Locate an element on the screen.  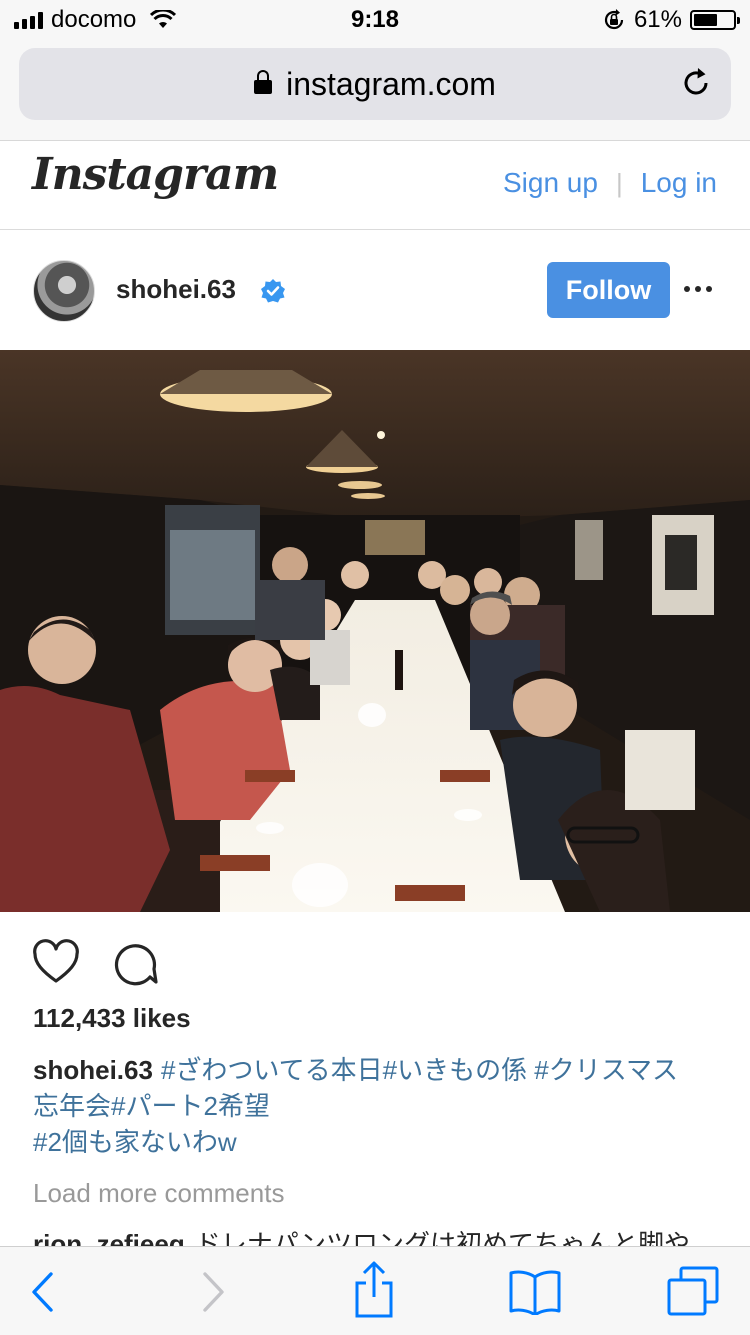
comment-text: ドレナパンツロングは初めてちゃんと脚や is located at coordinates (442, 1237).